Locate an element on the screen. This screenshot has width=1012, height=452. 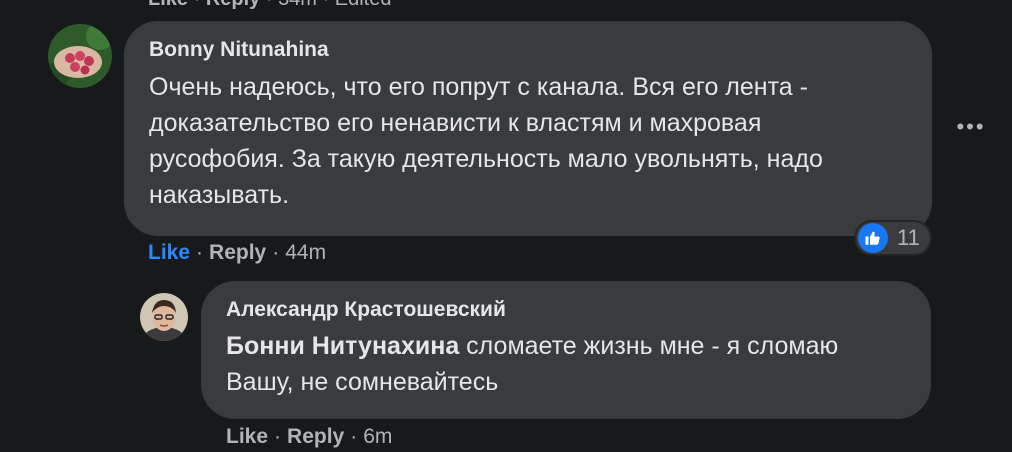
comment-author: Bonny Nitunahina is located at coordinates (530, 50).